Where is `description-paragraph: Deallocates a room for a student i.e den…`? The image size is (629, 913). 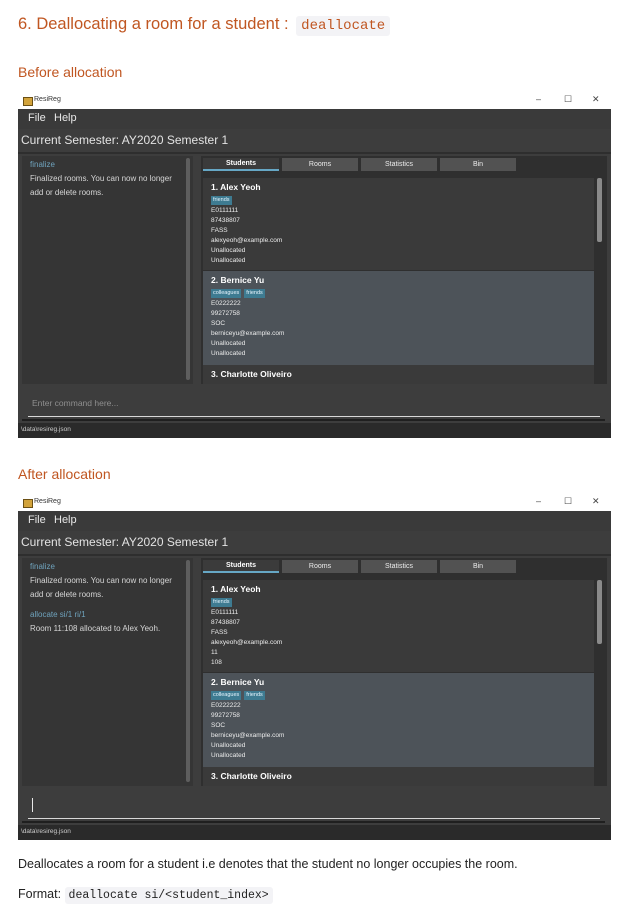 description-paragraph: Deallocates a room for a student i.e den… is located at coordinates (268, 864).